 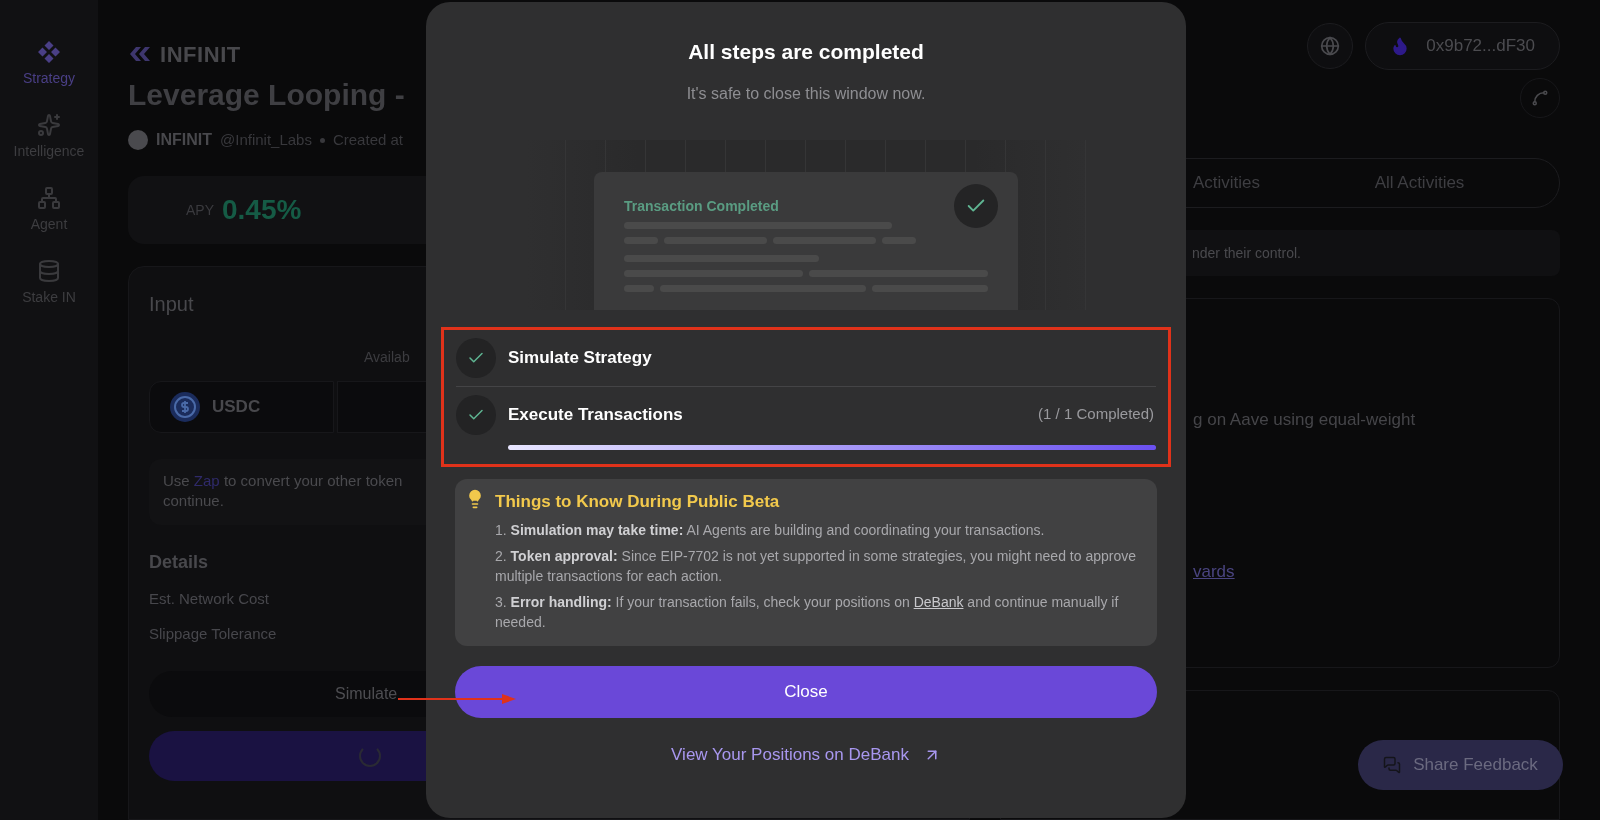 What do you see at coordinates (1540, 98) in the screenshot?
I see `curve-icon` at bounding box center [1540, 98].